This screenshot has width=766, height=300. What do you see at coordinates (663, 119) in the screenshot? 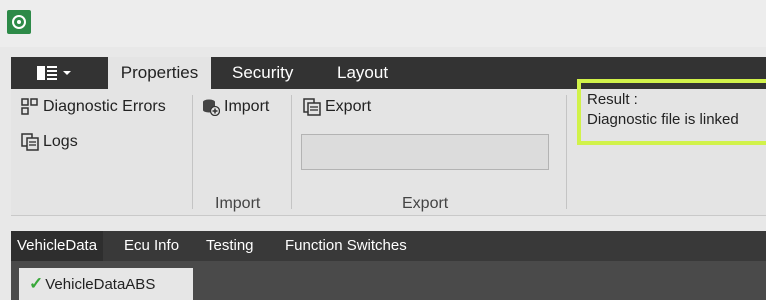
I see `result-message: Diagnostic file is linked` at bounding box center [663, 119].